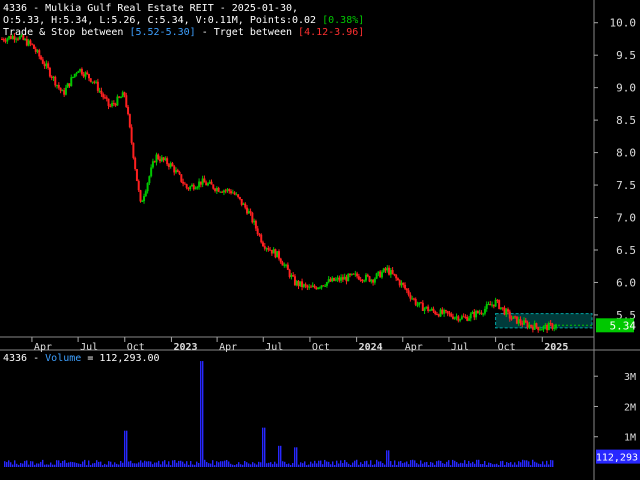  What do you see at coordinates (630, 407) in the screenshot?
I see `volume-tick-label: 2M` at bounding box center [630, 407].